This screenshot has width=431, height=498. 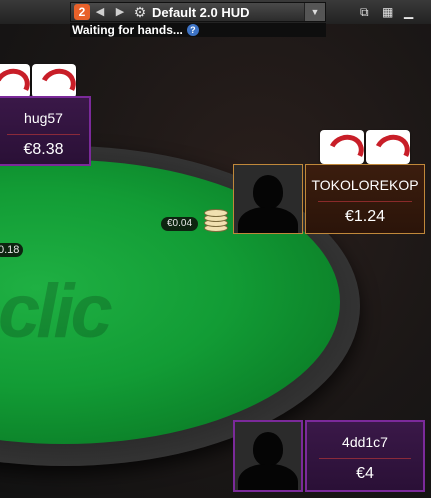 I want to click on side-amount: 0.18, so click(x=12, y=250).